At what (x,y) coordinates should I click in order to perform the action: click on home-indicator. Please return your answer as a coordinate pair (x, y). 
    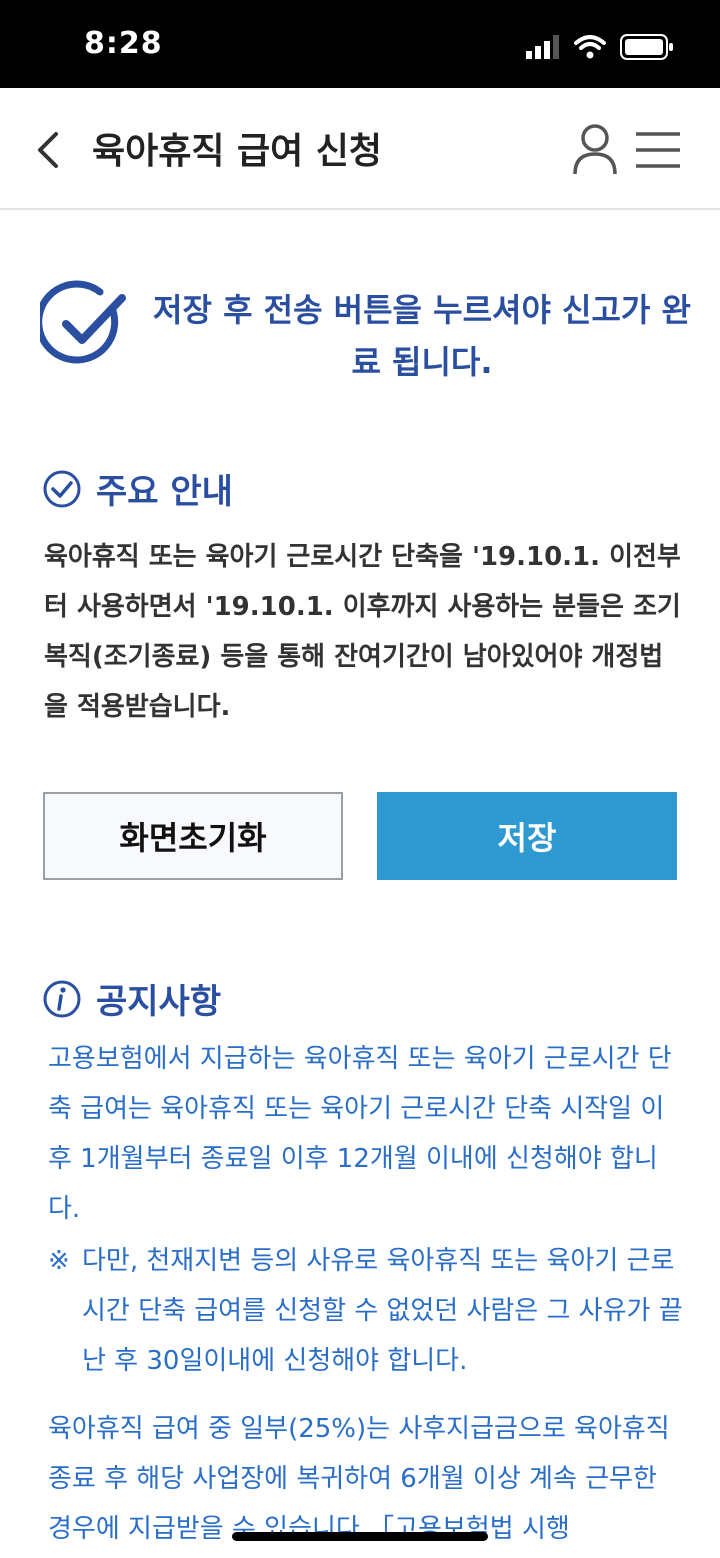
    Looking at the image, I should click on (360, 1536).